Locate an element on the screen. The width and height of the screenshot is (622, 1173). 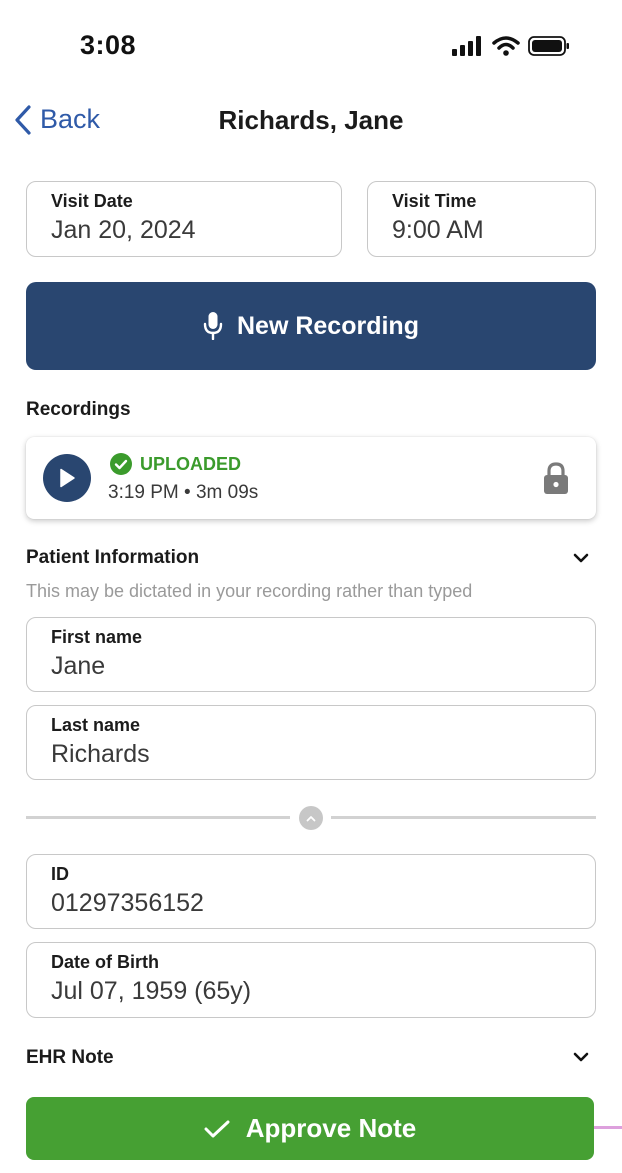
cellular-signal-icon is located at coordinates (466, 46).